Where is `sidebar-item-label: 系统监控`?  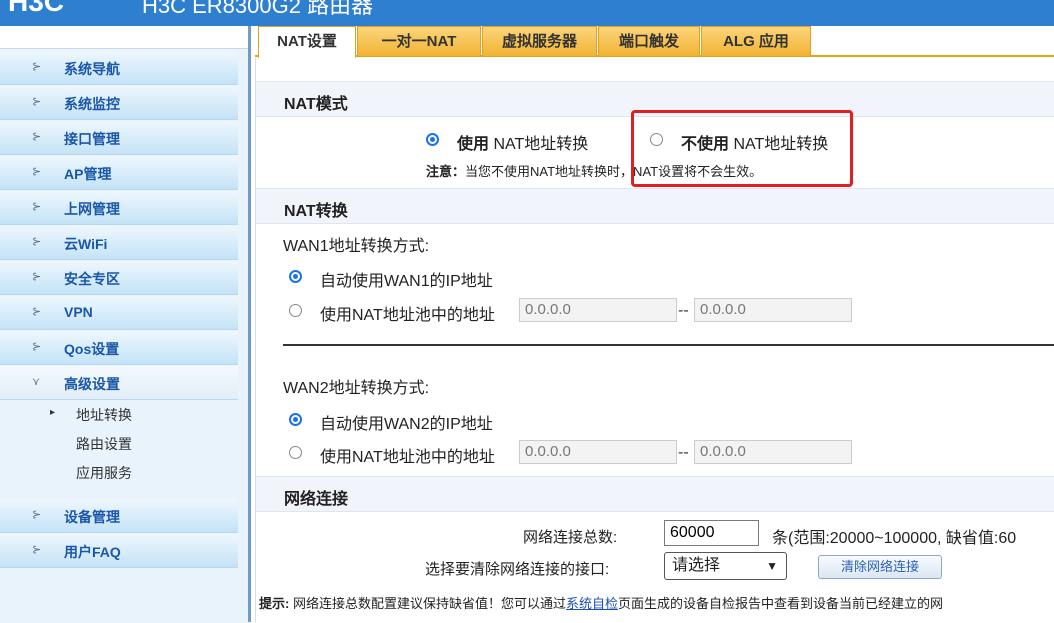 sidebar-item-label: 系统监控 is located at coordinates (92, 104).